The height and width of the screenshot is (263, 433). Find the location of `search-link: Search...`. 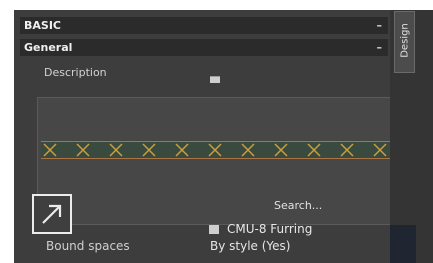

search-link: Search... is located at coordinates (298, 205).